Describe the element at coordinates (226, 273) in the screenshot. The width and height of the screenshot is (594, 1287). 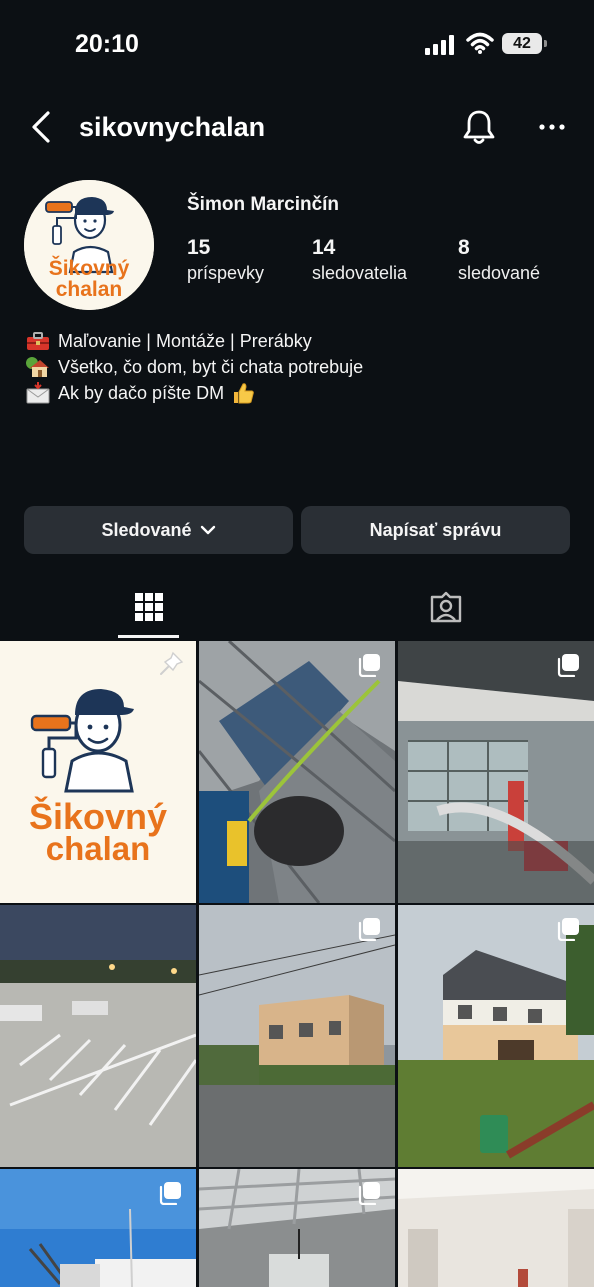
I see `stat-posts-label: príspevky` at that location.